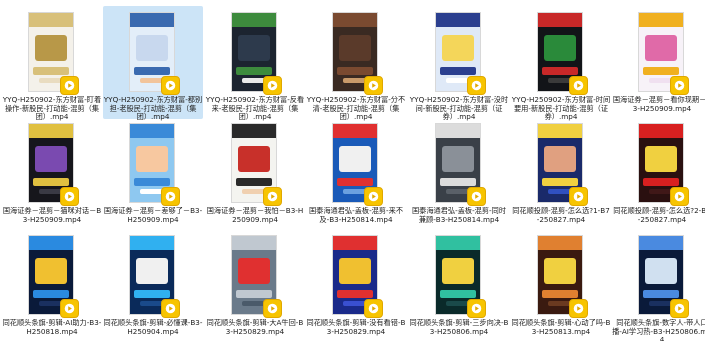  I want to click on file-name-label: 同花顺头条旗-剪辑-AI助力-B3-H250818.mp4, so click(52, 327).